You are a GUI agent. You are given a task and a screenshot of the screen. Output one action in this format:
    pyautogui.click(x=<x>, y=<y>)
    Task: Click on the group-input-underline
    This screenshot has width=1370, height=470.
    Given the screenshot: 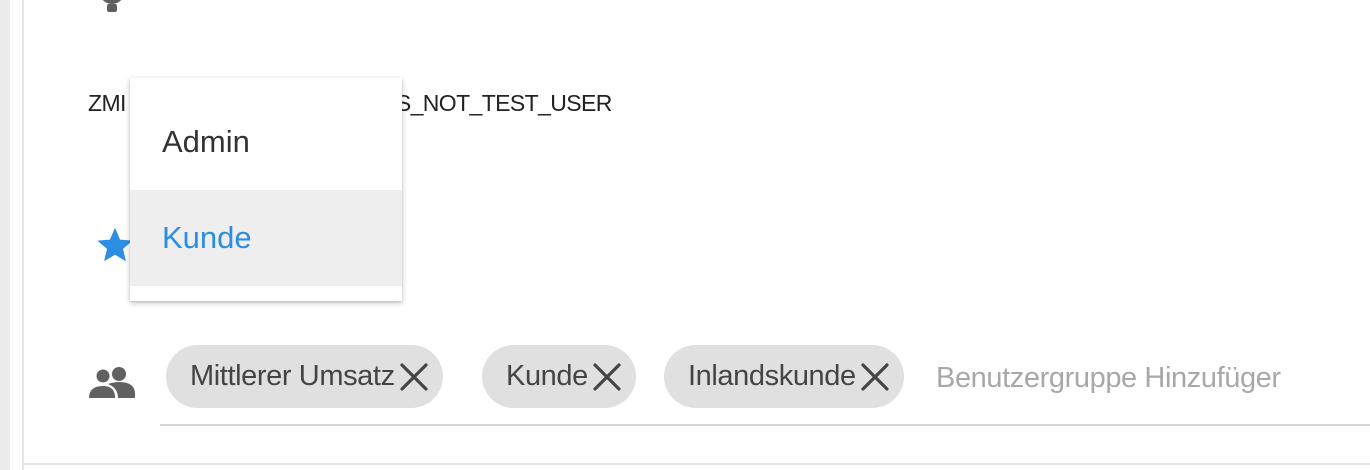 What is the action you would take?
    pyautogui.click(x=765, y=425)
    